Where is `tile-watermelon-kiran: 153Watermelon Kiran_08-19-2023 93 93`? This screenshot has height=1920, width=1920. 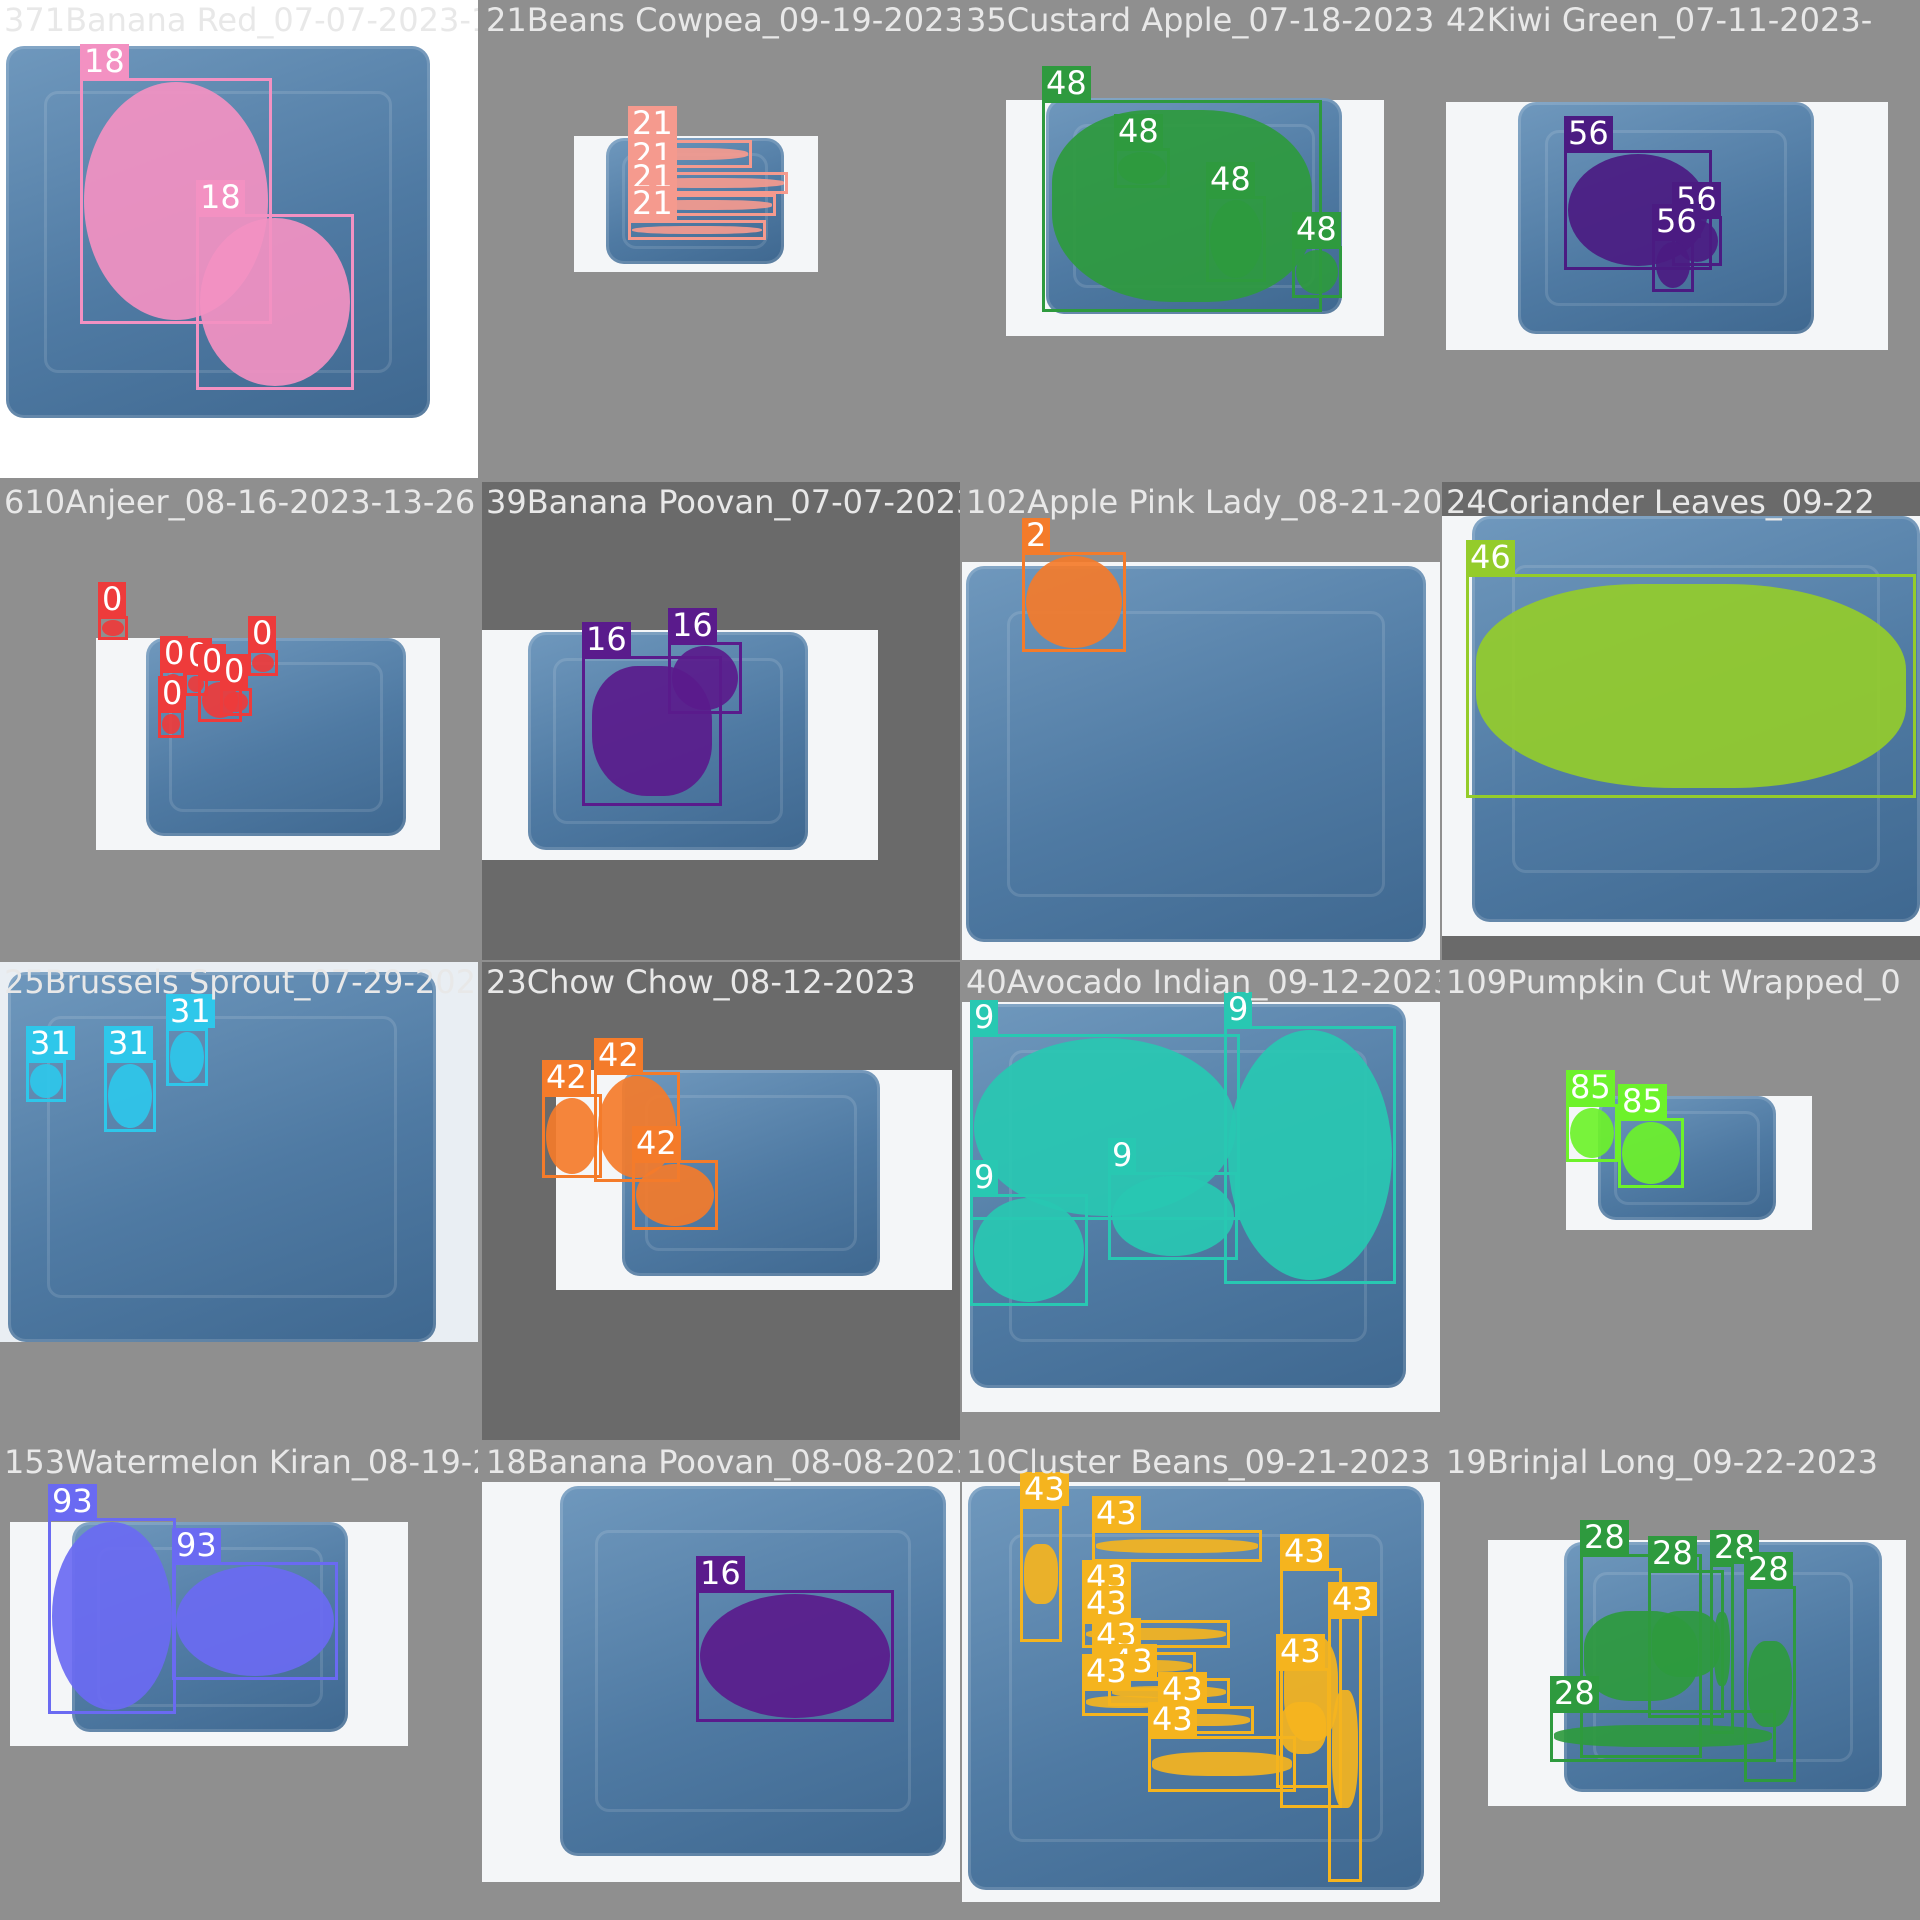 tile-watermelon-kiran: 153Watermelon Kiran_08-19-2023 93 93 is located at coordinates (239, 1681).